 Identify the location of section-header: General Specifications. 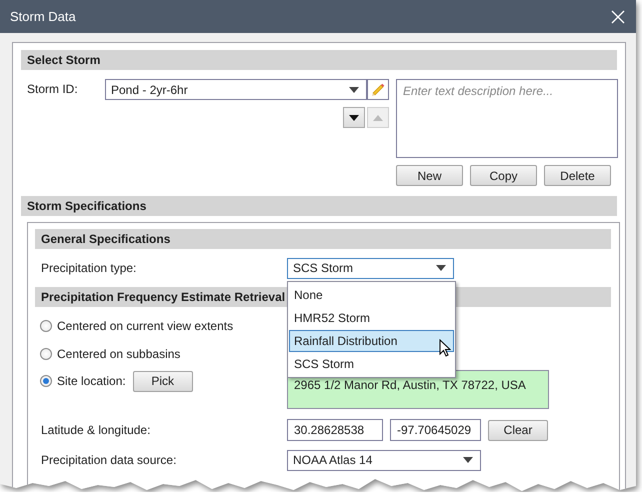
(323, 239).